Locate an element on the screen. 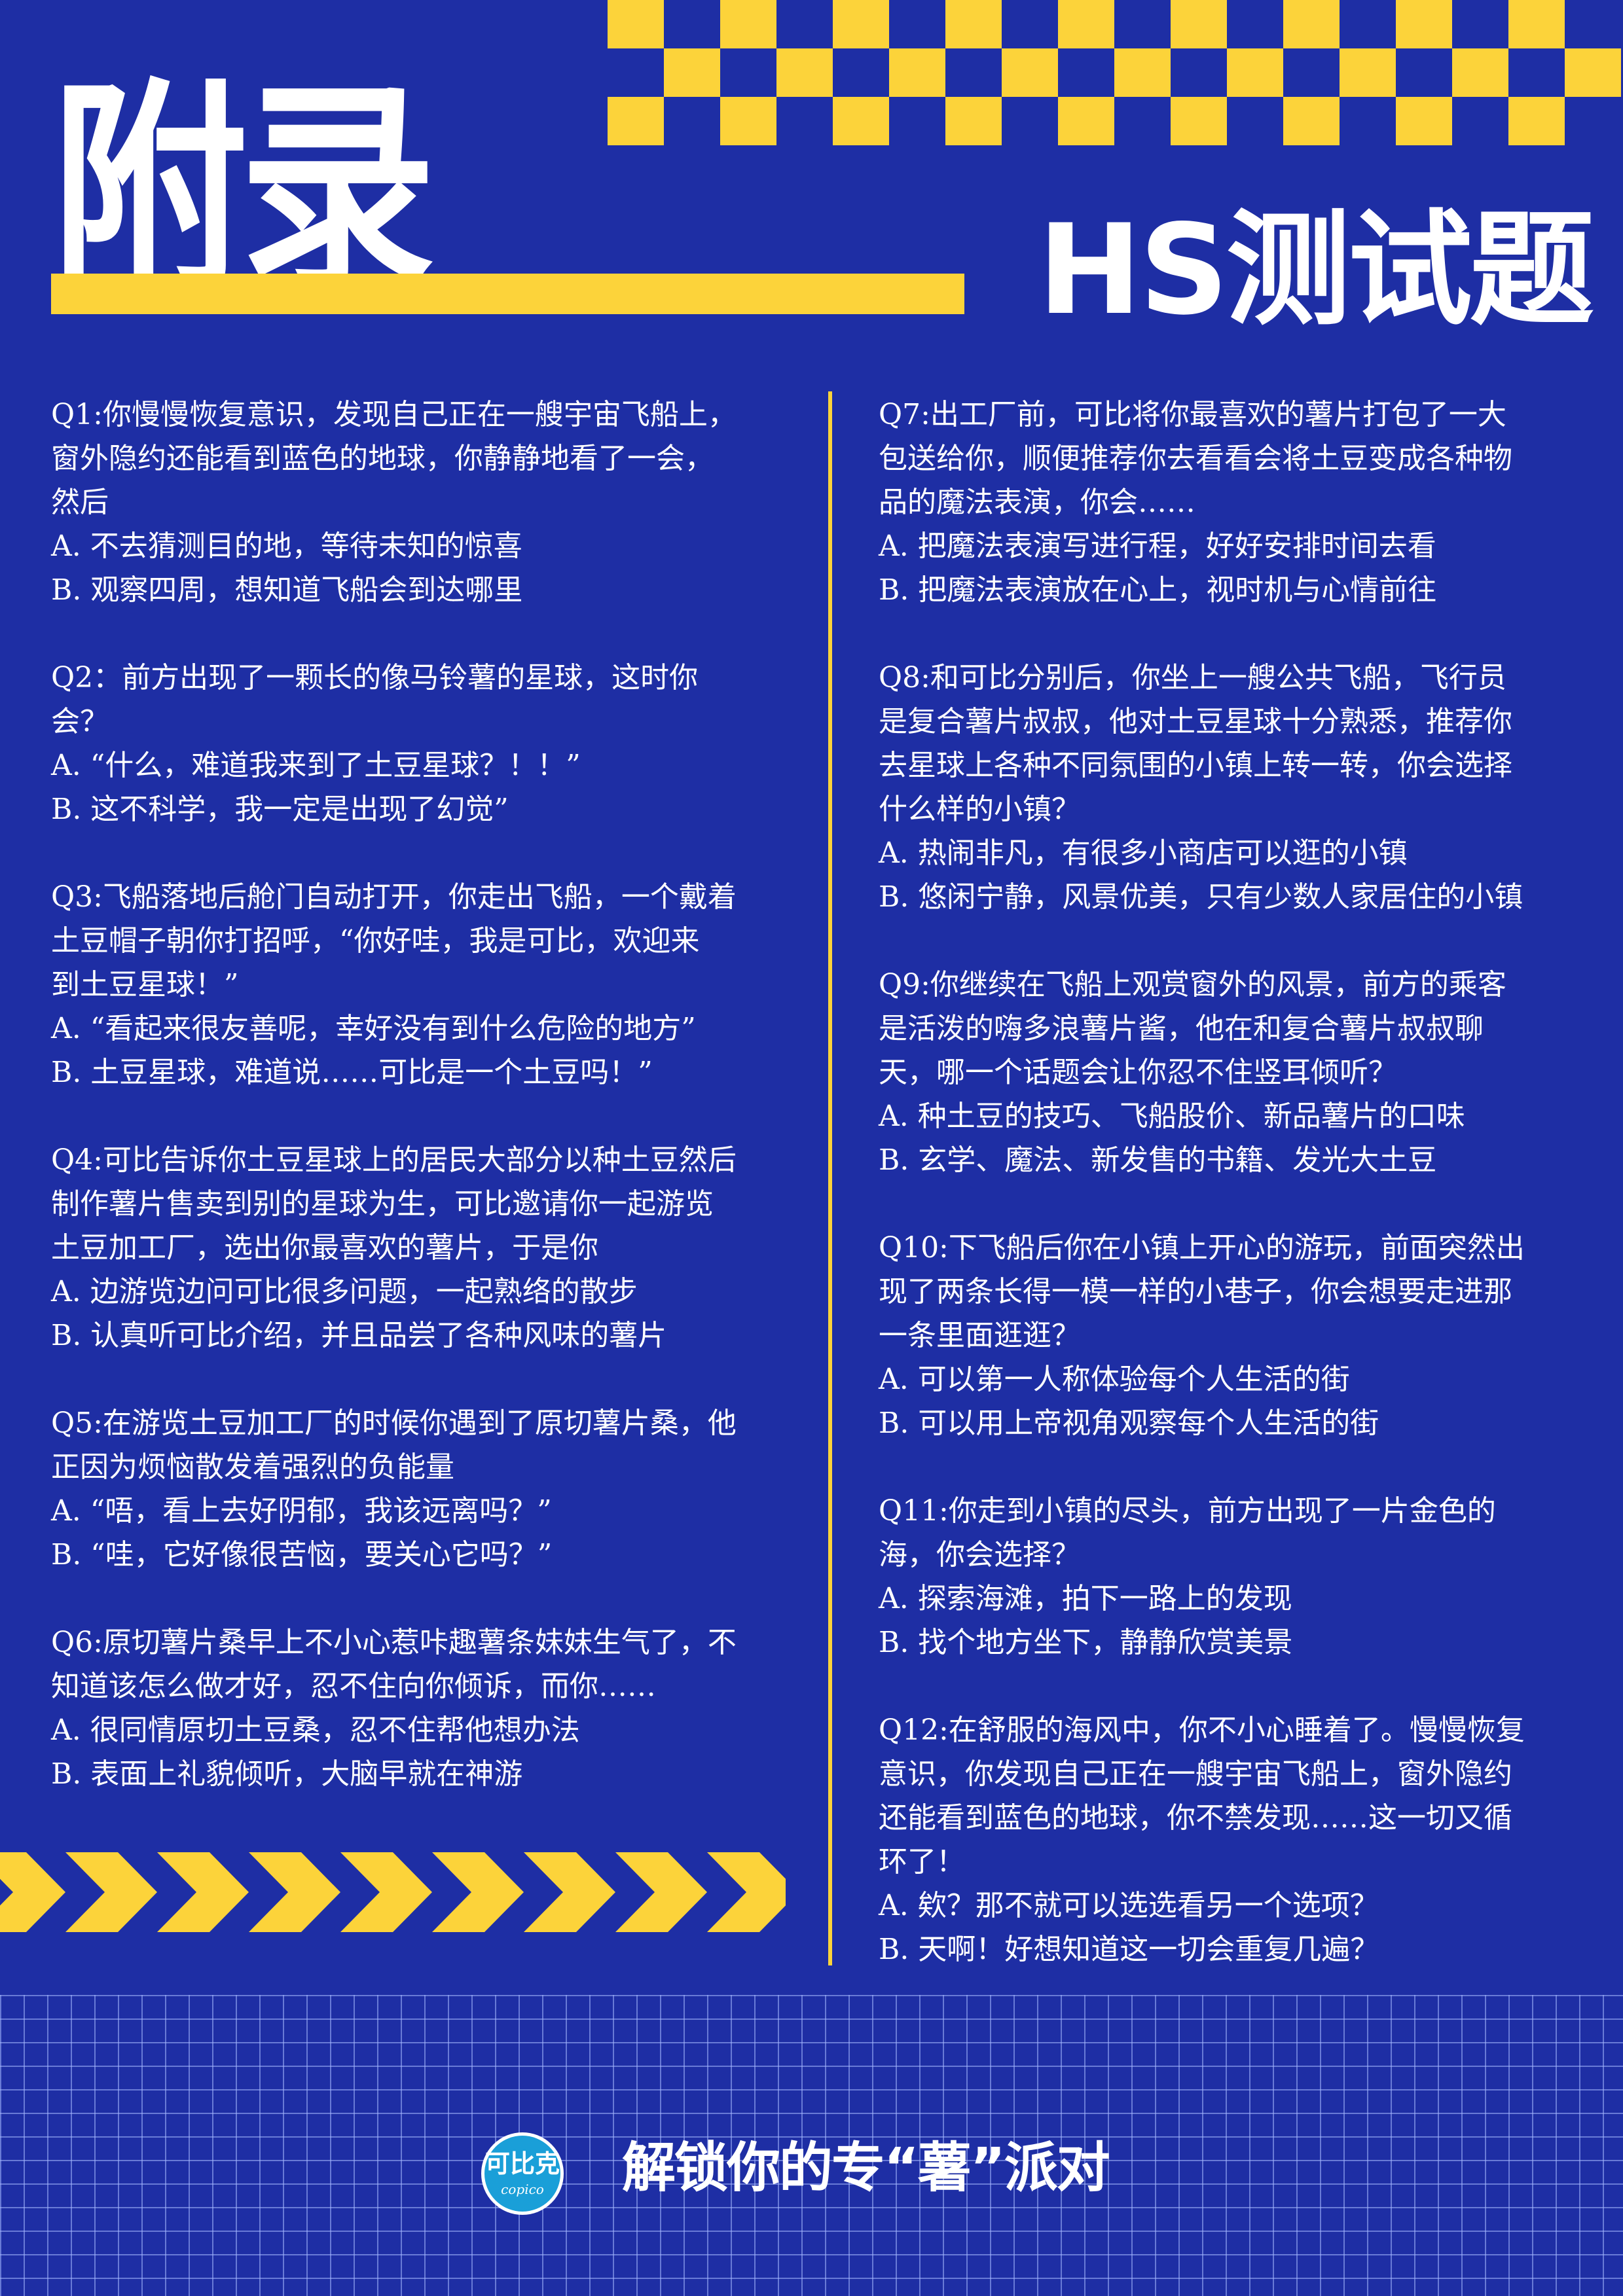 The width and height of the screenshot is (1623, 2296). question-line: B. “哇，它好像很苦恼，要关心它吗？” is located at coordinates (302, 1554).